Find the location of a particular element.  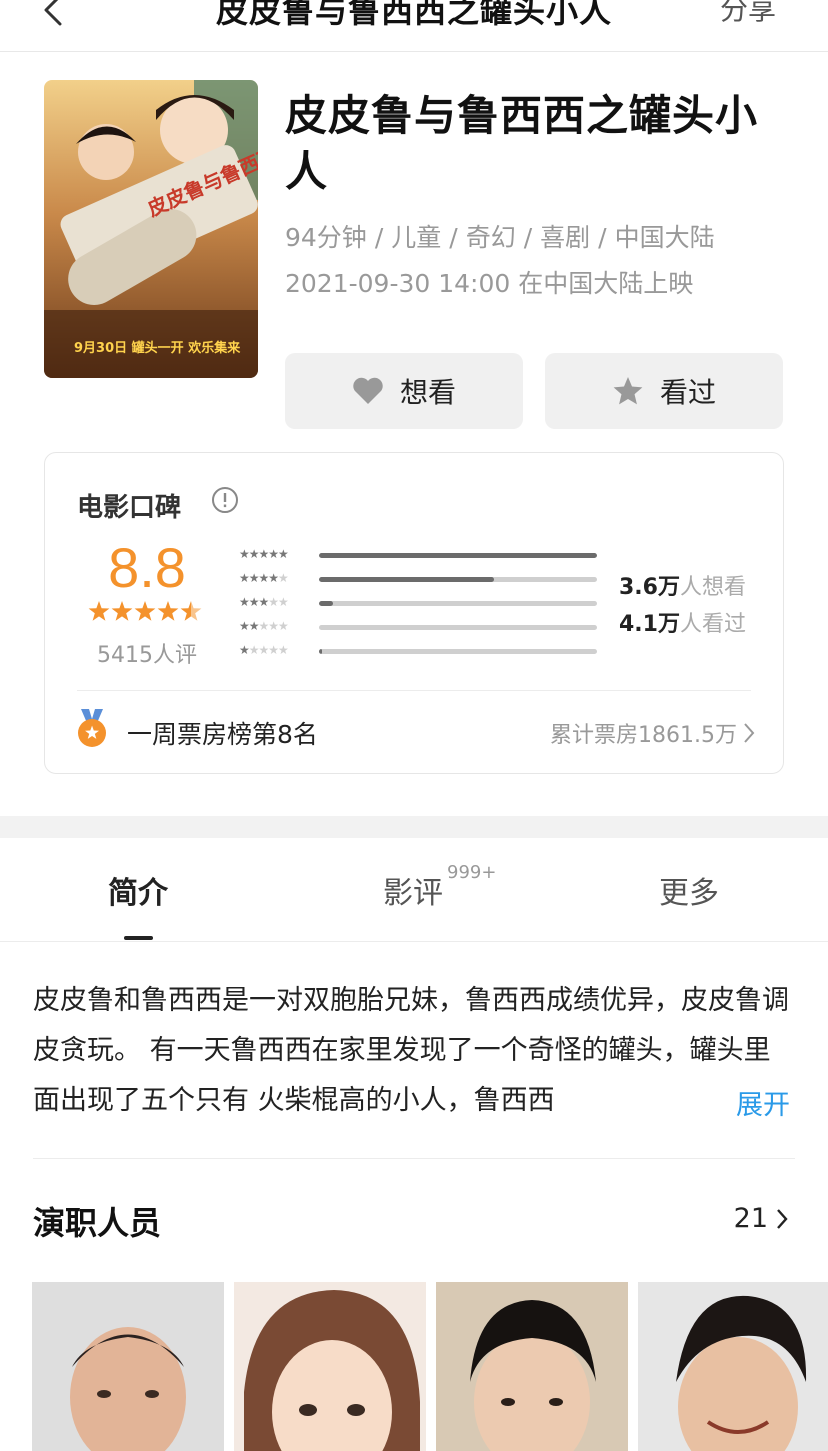

duration: 94分钟 is located at coordinates (326, 237).